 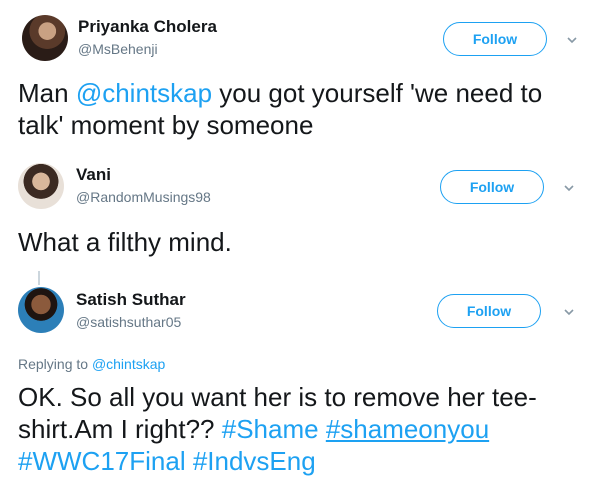 What do you see at coordinates (143, 197) in the screenshot?
I see `author-handle: @RandomMusings98` at bounding box center [143, 197].